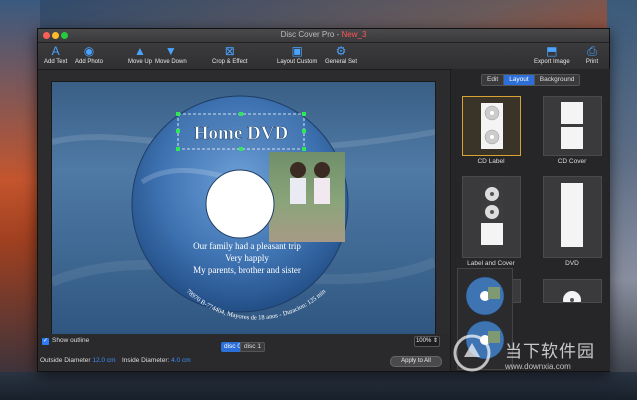 The image size is (637, 400). What do you see at coordinates (171, 62) in the screenshot?
I see `move-down-label: Move Down` at bounding box center [171, 62].